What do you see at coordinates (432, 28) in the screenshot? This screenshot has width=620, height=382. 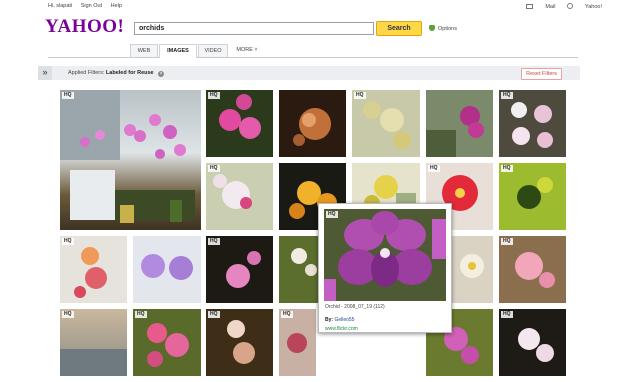 I see `shield-icon` at bounding box center [432, 28].